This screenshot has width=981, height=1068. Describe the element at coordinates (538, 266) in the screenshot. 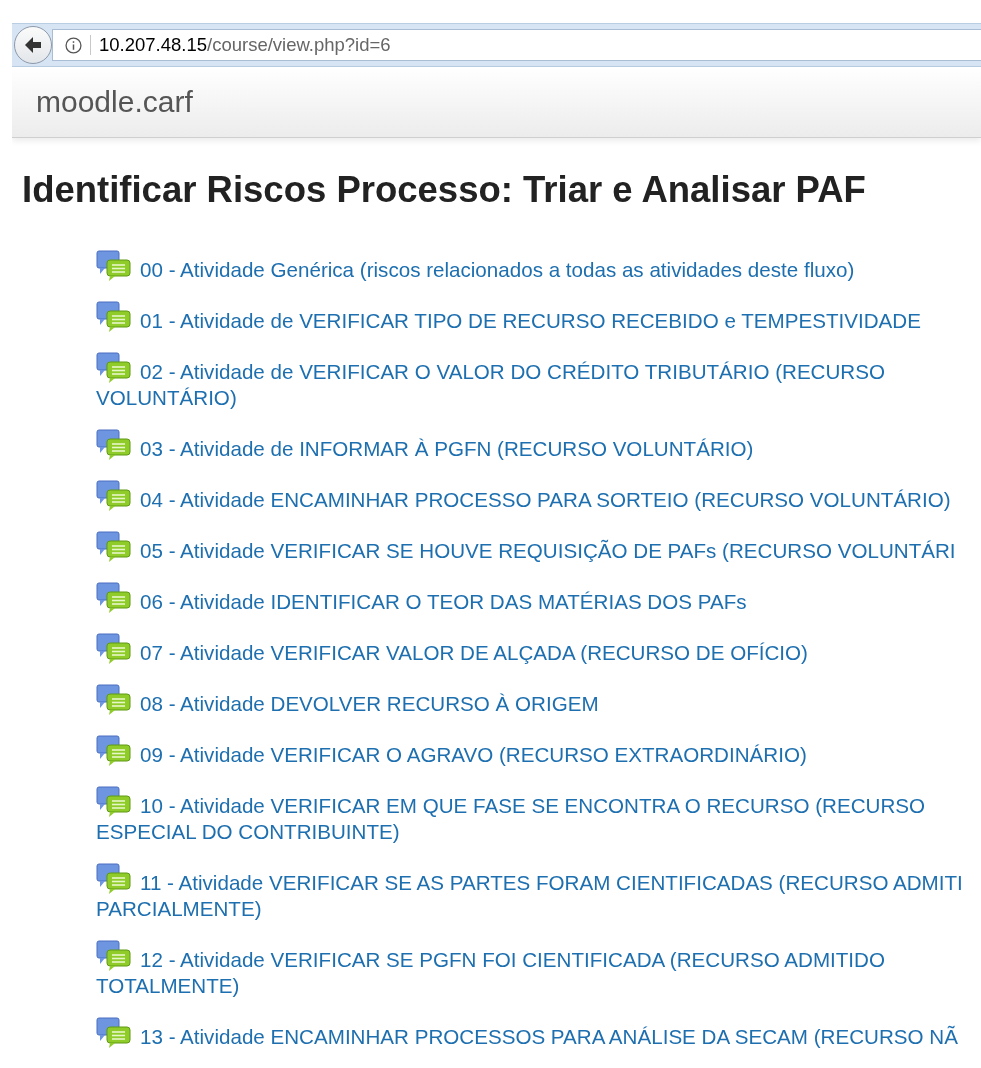

I see `activity-link: 00 - Atividade Genérica (riscos relacionados a todas as atividades deste fluxo)` at that location.